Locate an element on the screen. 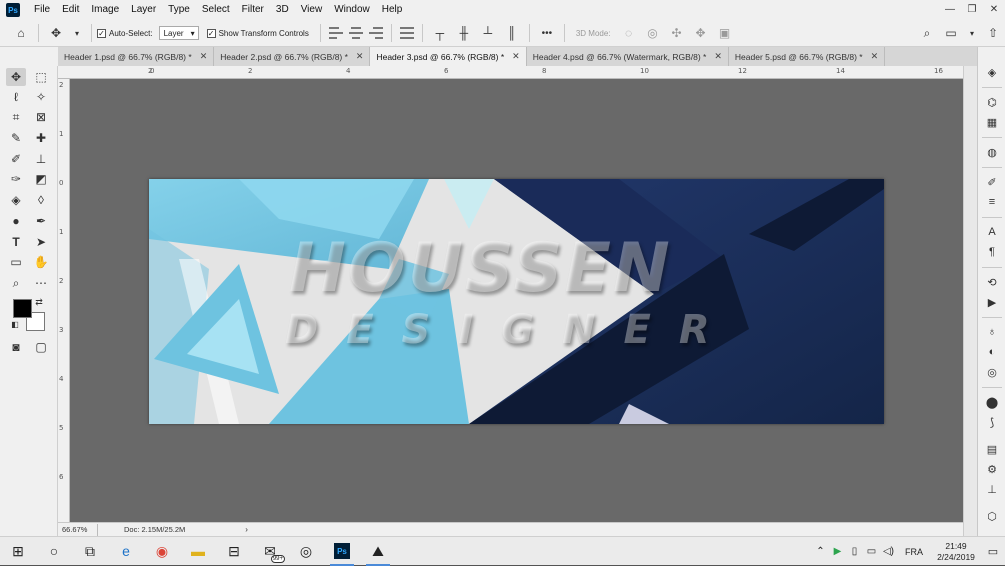 This screenshot has height=566, width=1005. menu-window: Window is located at coordinates (352, 10).